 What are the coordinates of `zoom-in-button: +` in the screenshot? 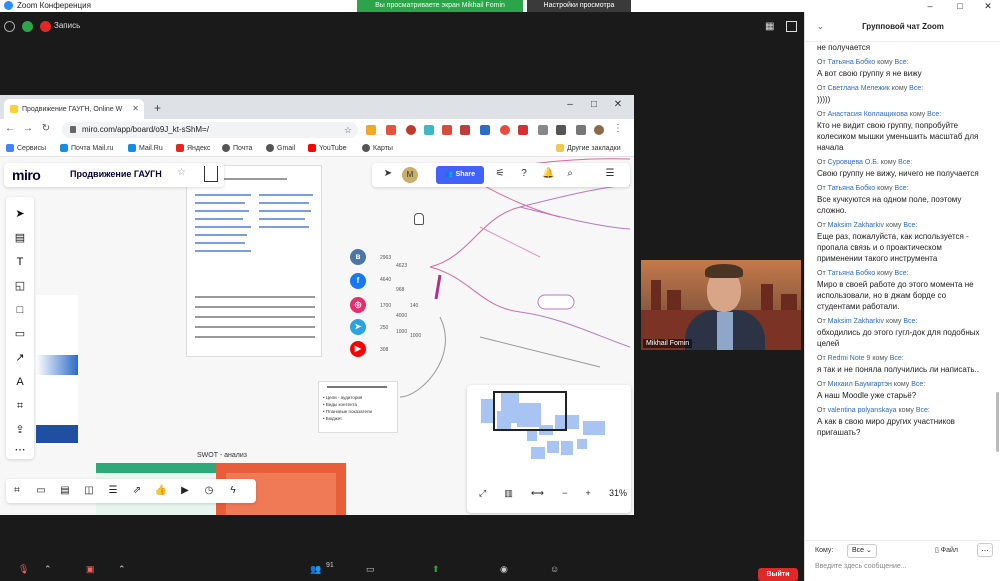 It's located at (588, 493).